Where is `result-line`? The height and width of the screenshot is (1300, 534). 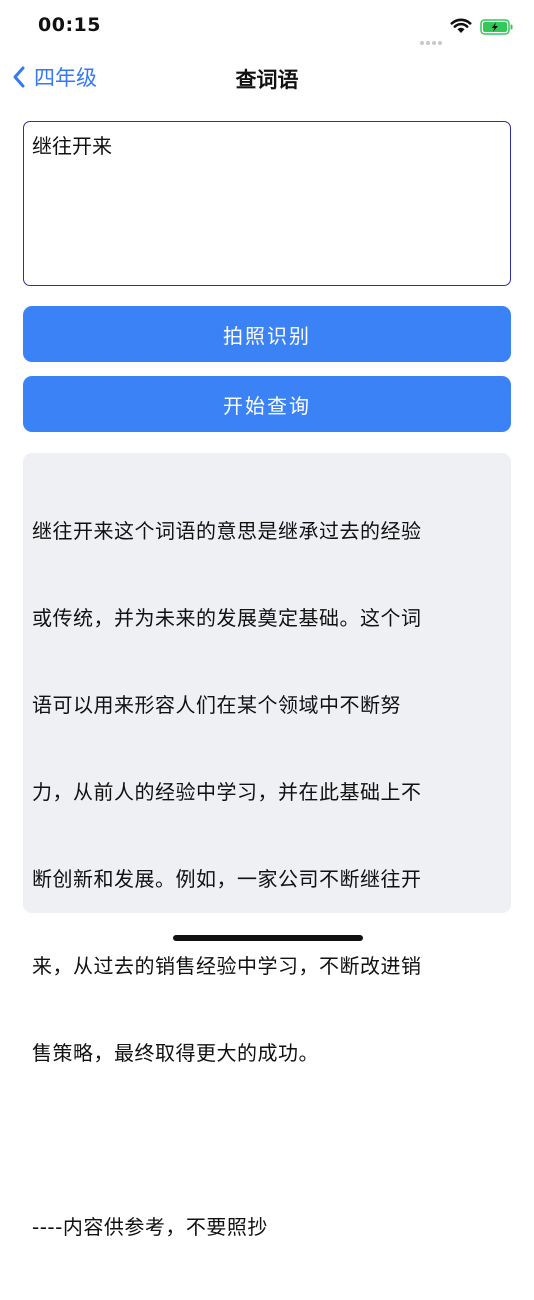
result-line is located at coordinates (267, 1140).